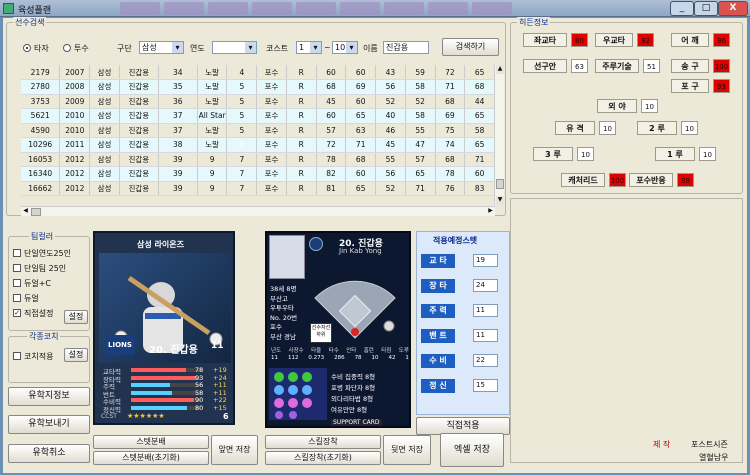  I want to click on table-row: 3753 2009 삼성 진갑용 36 노말 5 포수 R 45 60 52 52 68 44, so click(258, 101).